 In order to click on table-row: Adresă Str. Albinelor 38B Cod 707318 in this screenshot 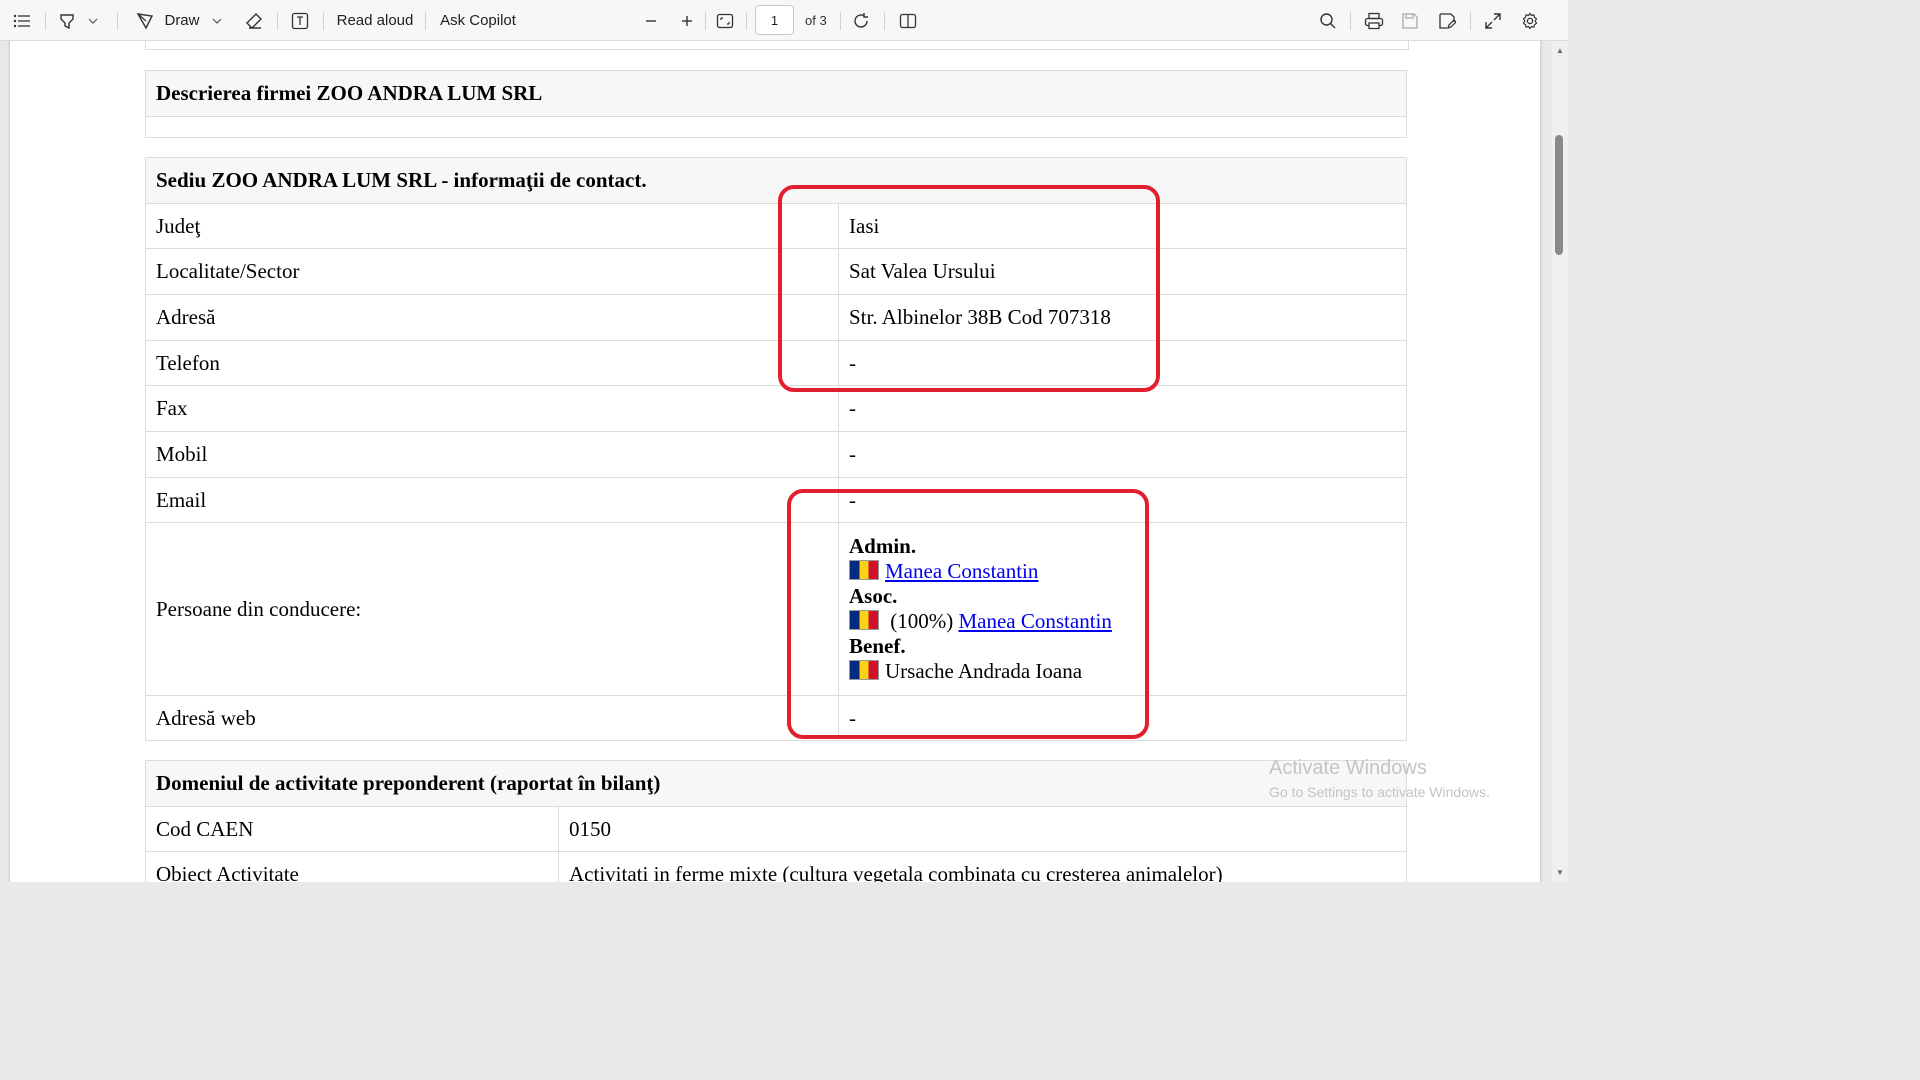, I will do `click(776, 317)`.